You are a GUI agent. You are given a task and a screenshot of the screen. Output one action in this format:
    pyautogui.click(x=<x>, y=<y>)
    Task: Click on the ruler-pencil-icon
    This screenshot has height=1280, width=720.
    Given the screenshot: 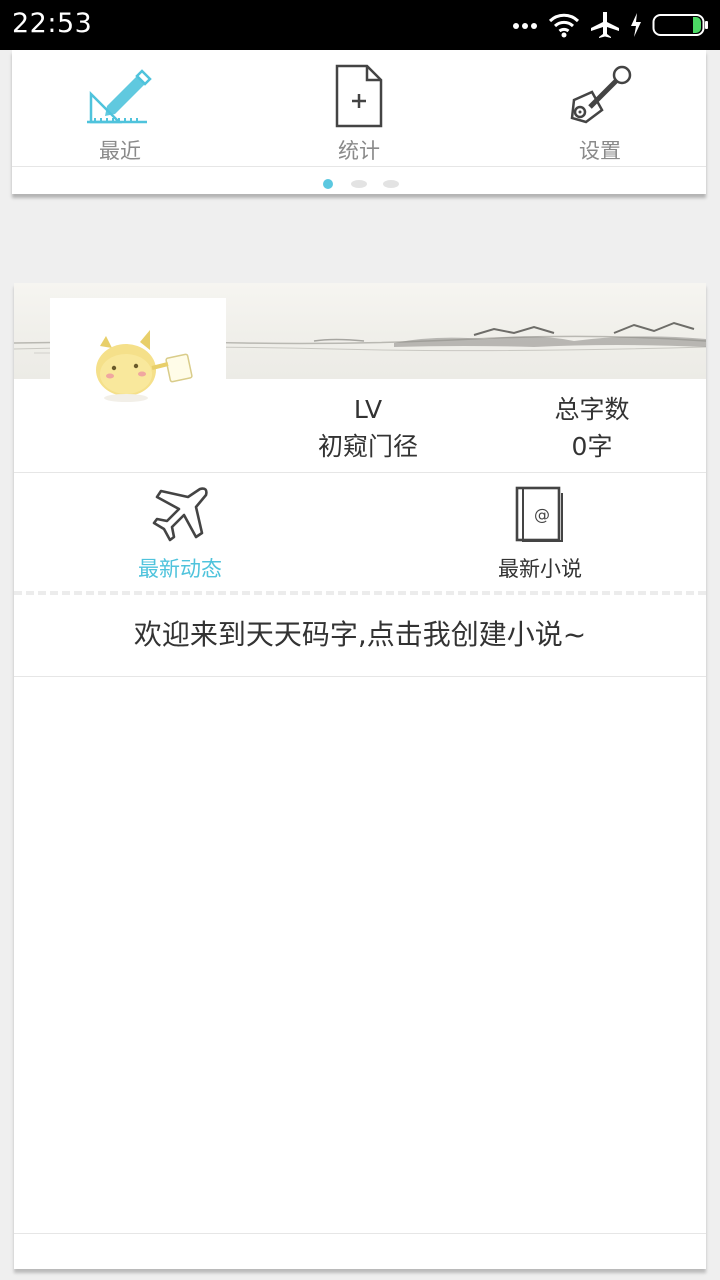 What is the action you would take?
    pyautogui.click(x=120, y=98)
    